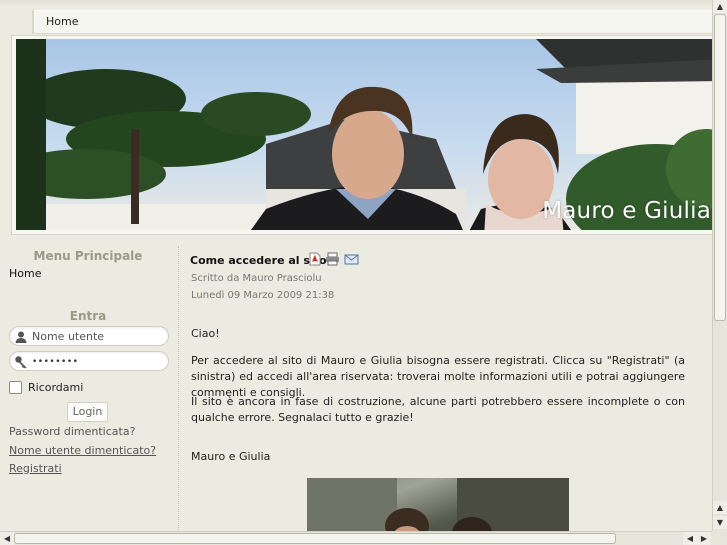 Image resolution: width=727 pixels, height=545 pixels. Describe the element at coordinates (205, 333) in the screenshot. I see `article-greeting: Ciao!` at that location.